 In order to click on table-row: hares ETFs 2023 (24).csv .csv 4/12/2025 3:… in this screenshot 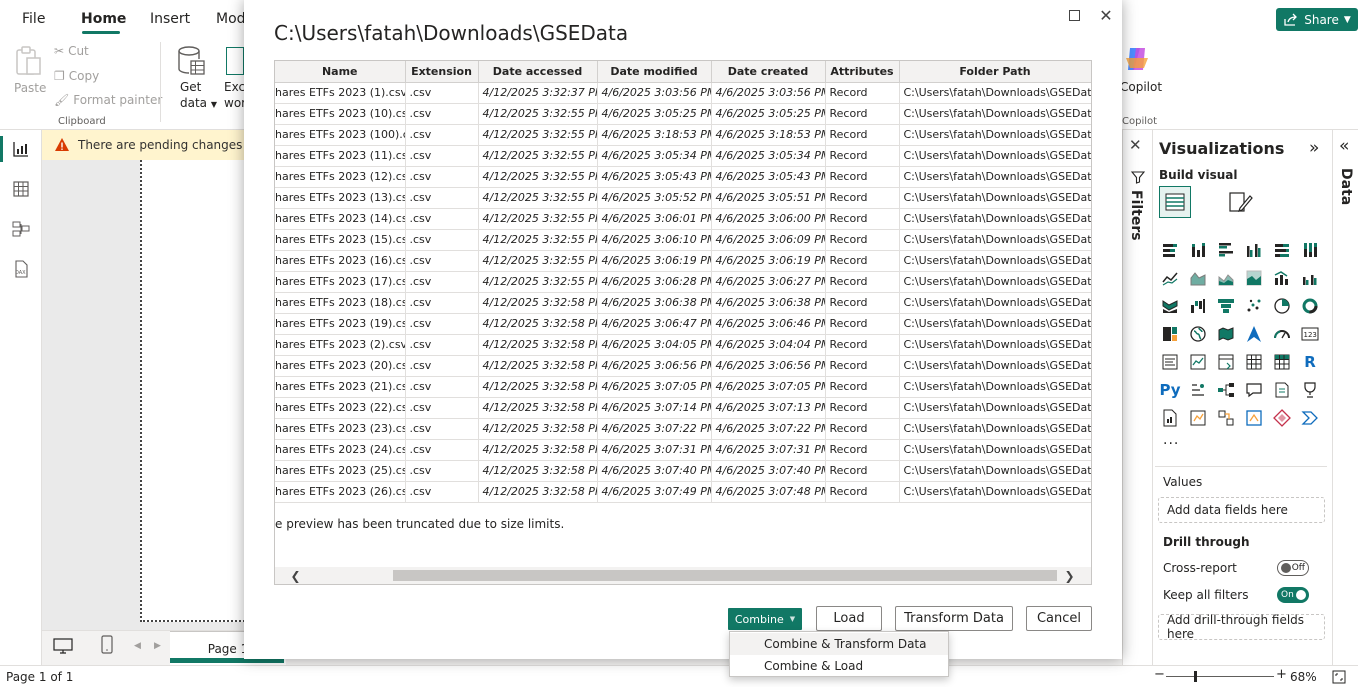, I will do `click(683, 450)`.